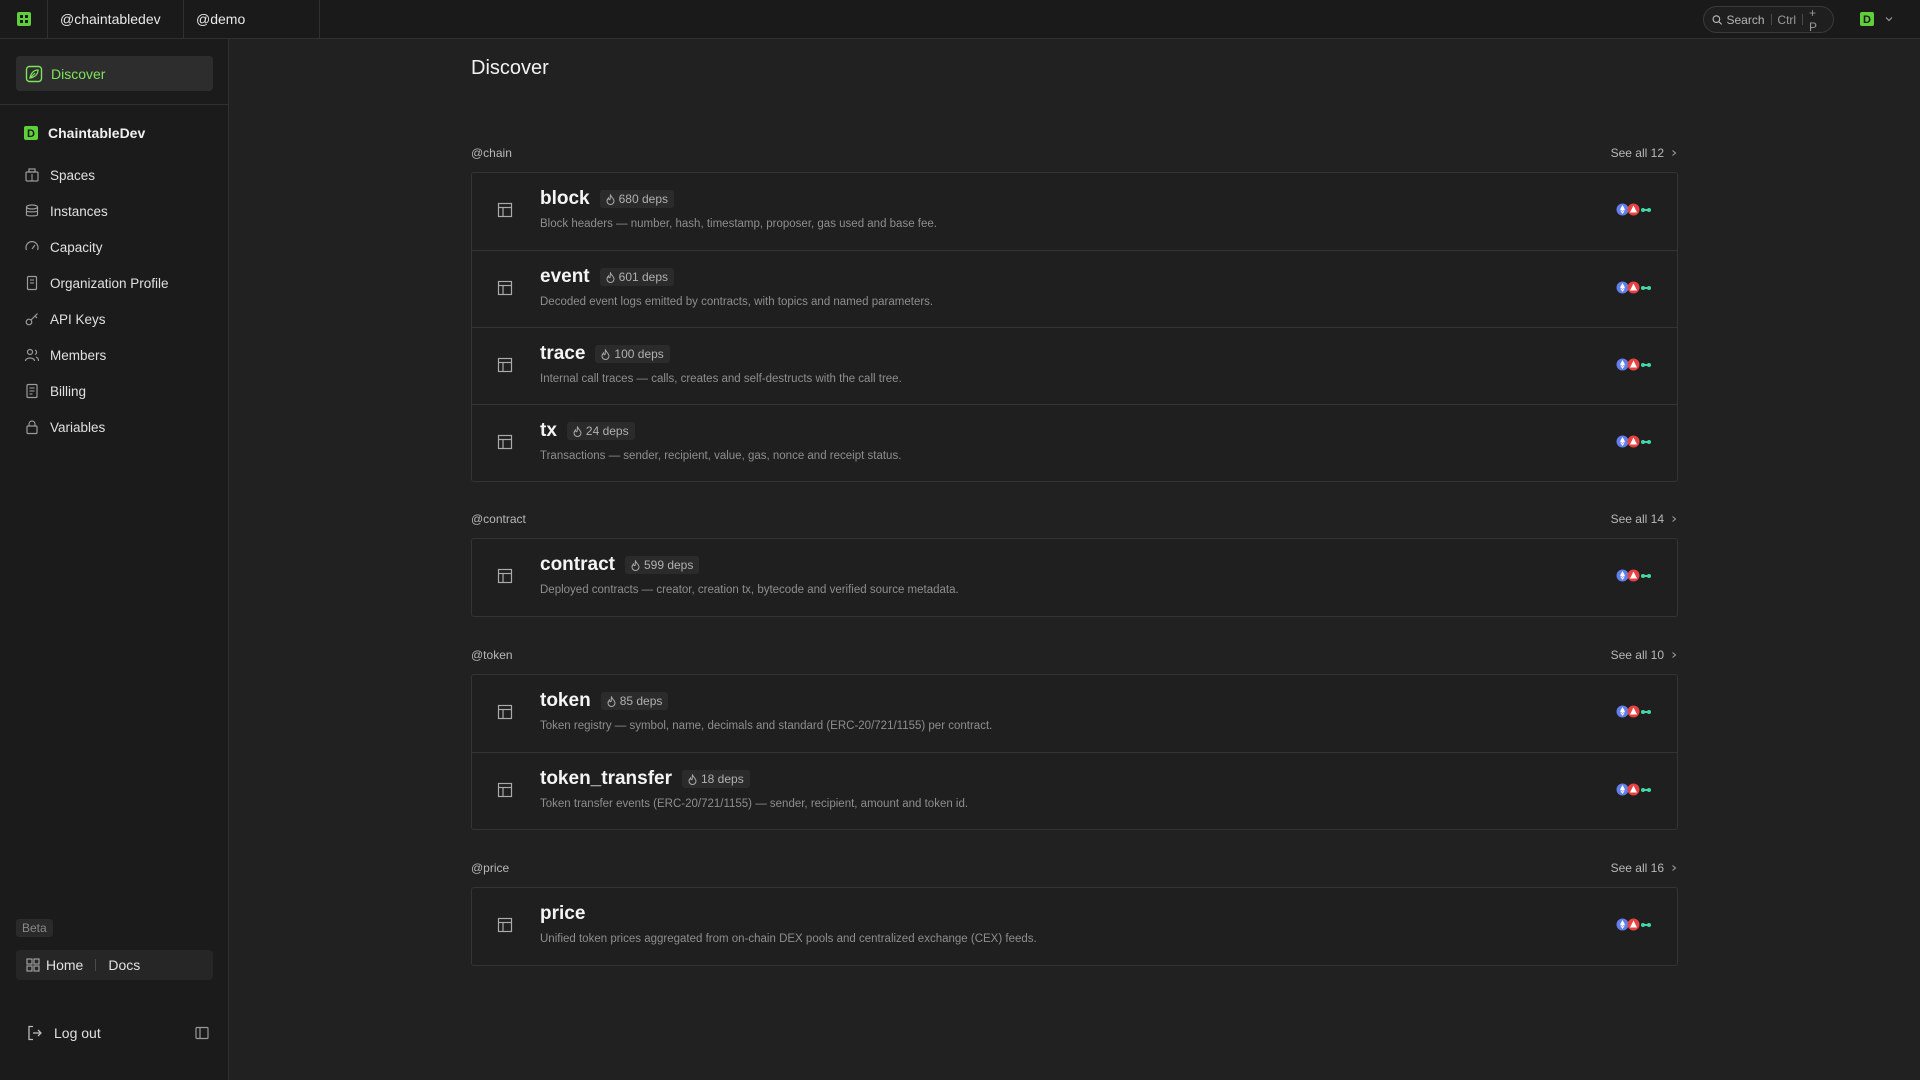  Describe the element at coordinates (119, 427) in the screenshot. I see `sidebar-item-variables: Variables` at that location.